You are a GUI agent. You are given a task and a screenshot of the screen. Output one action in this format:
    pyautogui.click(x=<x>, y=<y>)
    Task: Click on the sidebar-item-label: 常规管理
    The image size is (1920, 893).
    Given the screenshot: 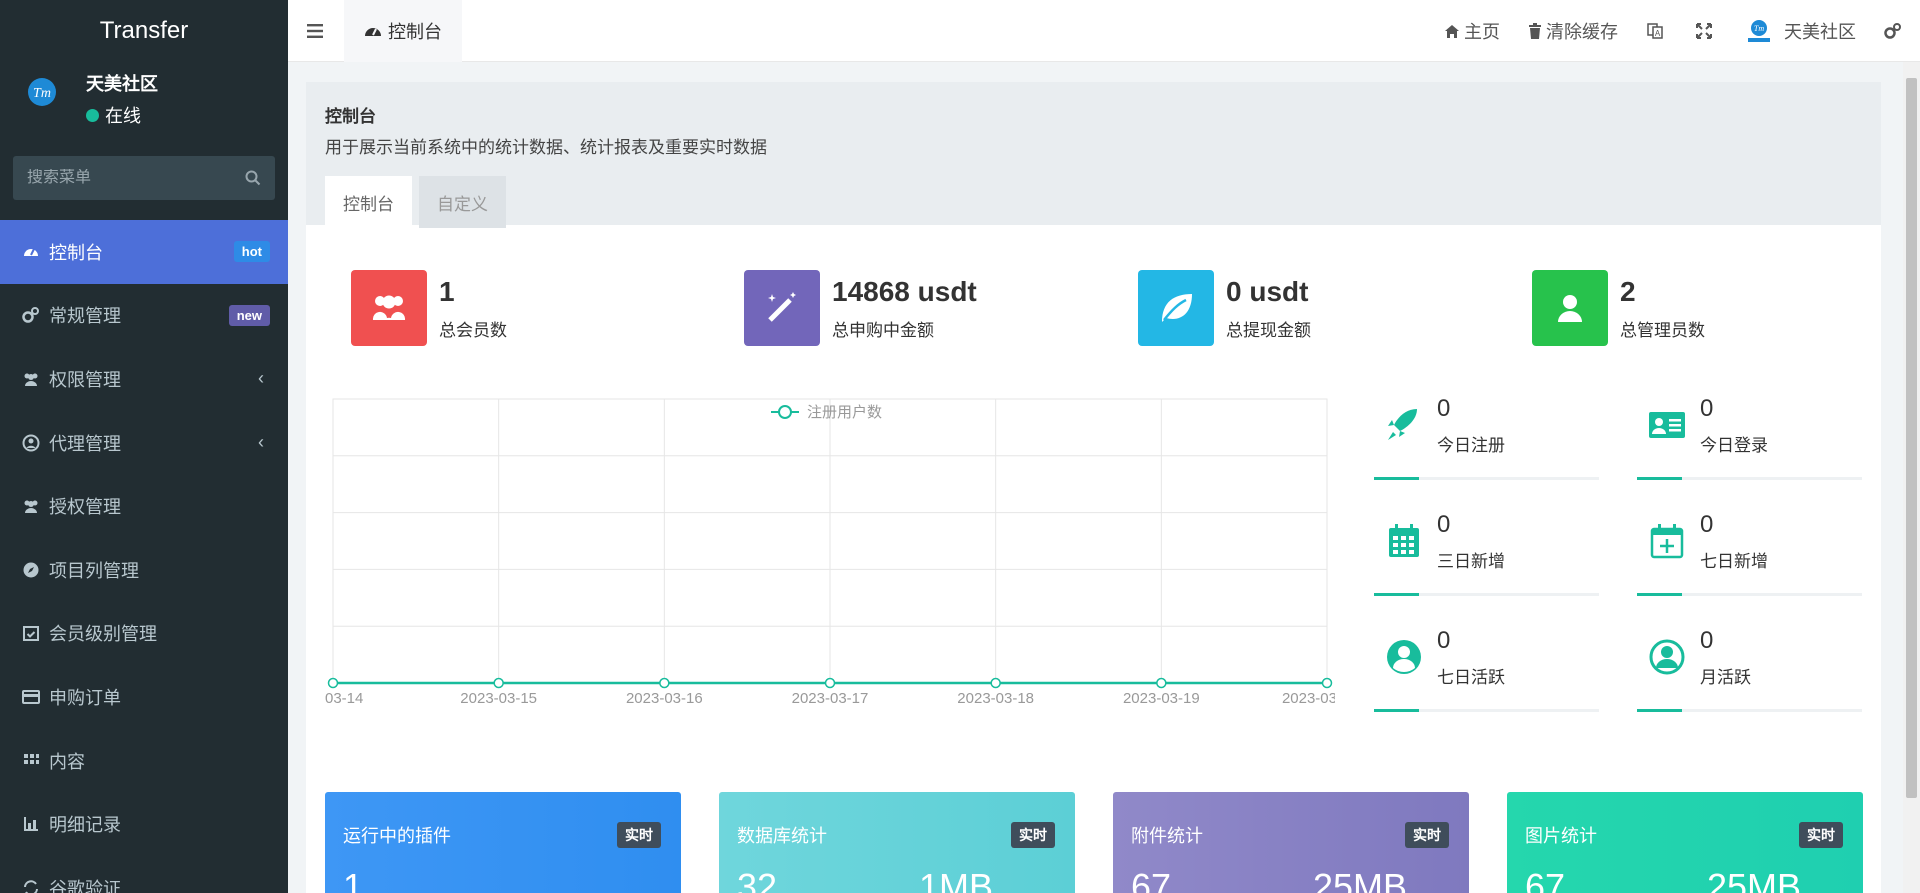 What is the action you would take?
    pyautogui.click(x=85, y=316)
    